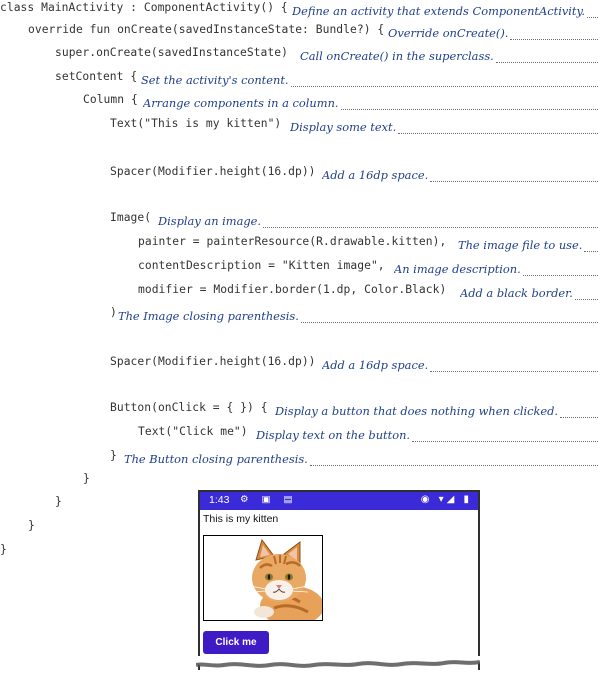  Describe the element at coordinates (520, 245) in the screenshot. I see `annotation-note: The image file to use.` at that location.